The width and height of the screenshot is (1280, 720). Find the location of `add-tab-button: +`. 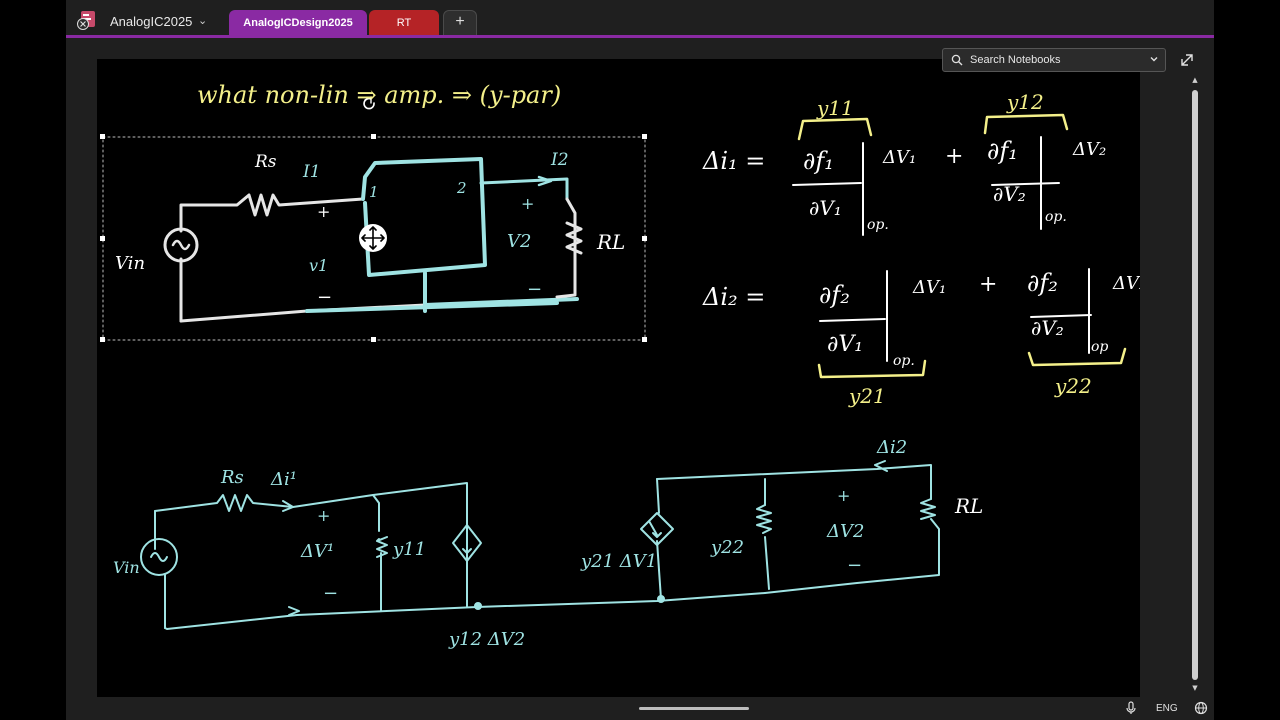

add-tab-button: + is located at coordinates (460, 23).